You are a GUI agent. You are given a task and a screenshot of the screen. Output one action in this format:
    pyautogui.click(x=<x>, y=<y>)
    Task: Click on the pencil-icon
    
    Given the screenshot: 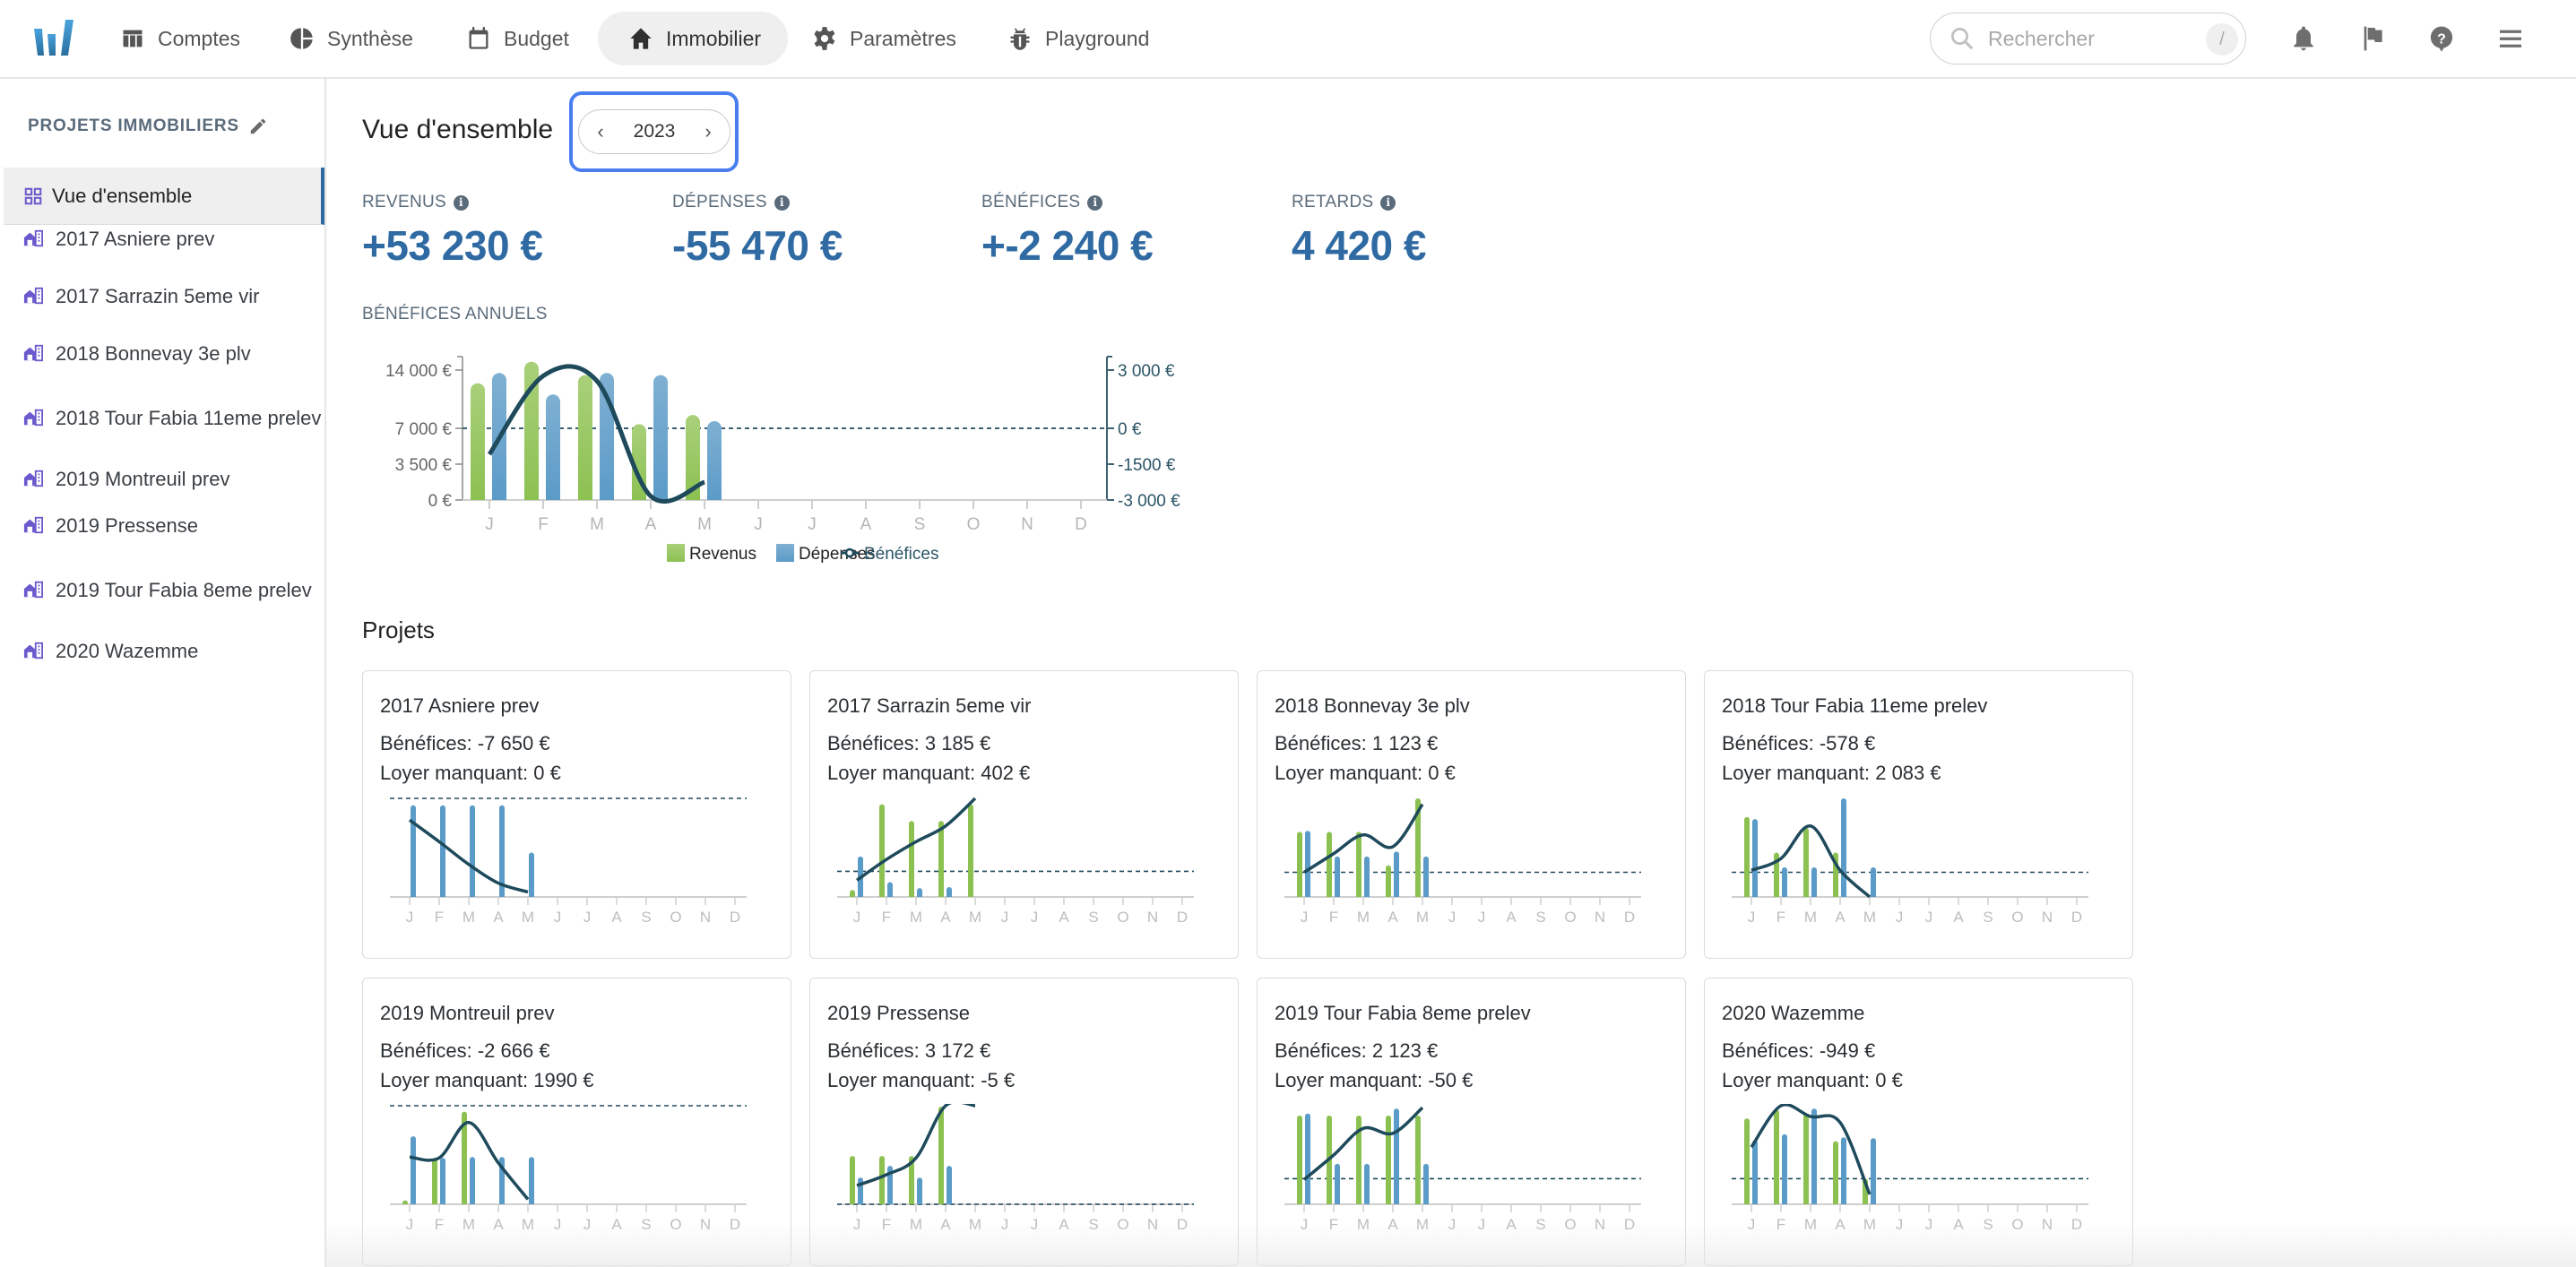 What is the action you would take?
    pyautogui.click(x=258, y=126)
    